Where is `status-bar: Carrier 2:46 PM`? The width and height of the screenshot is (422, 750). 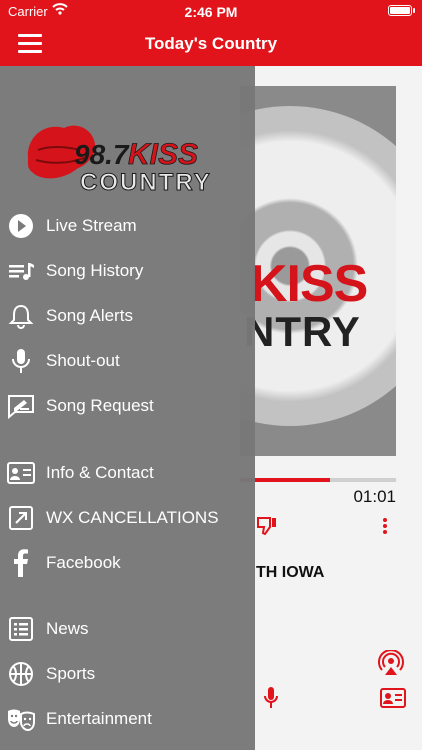
status-bar: Carrier 2:46 PM is located at coordinates (211, 11).